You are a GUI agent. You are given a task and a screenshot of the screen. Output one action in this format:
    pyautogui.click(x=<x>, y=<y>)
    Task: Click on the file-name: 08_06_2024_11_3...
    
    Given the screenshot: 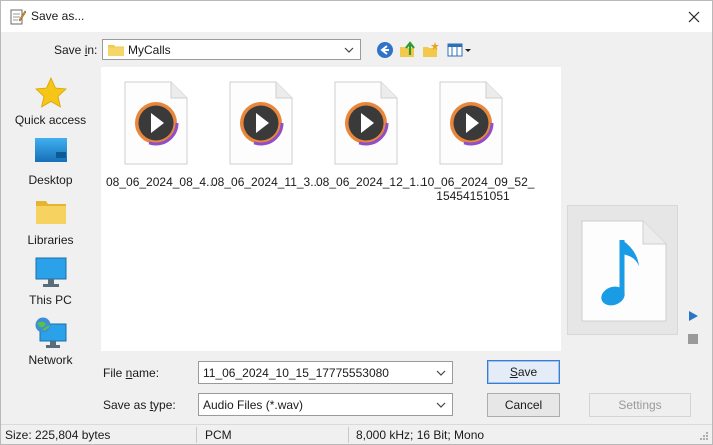 What is the action you would take?
    pyautogui.click(x=266, y=182)
    